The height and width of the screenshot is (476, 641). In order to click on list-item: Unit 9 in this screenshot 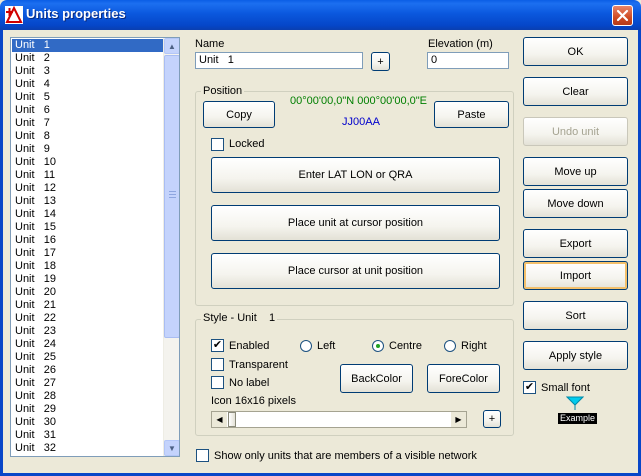, I will do `click(87, 149)`.